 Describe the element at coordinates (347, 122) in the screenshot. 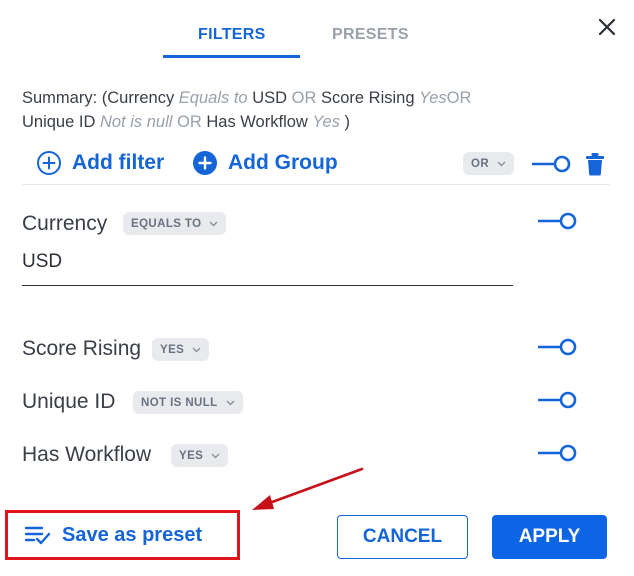

I see `summary-suffix: )` at that location.